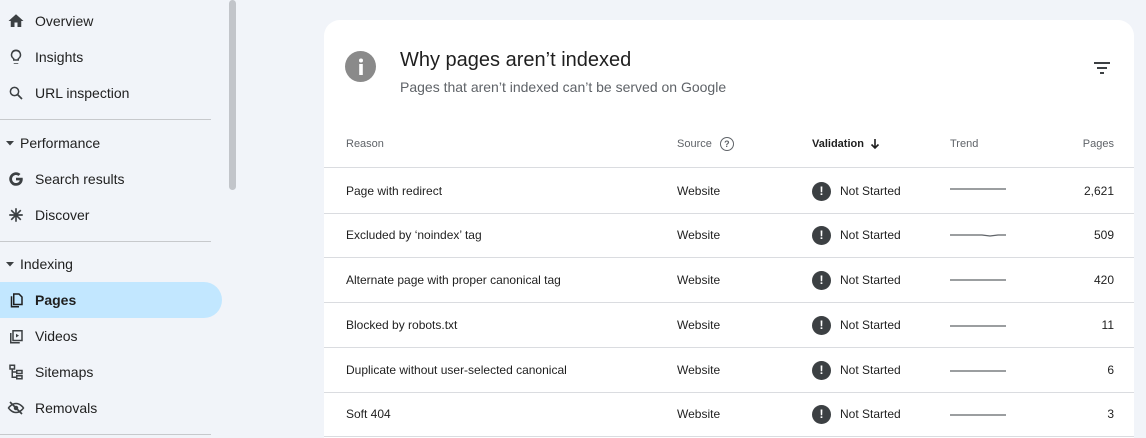 The image size is (1146, 438). I want to click on sitemap-icon, so click(17, 372).